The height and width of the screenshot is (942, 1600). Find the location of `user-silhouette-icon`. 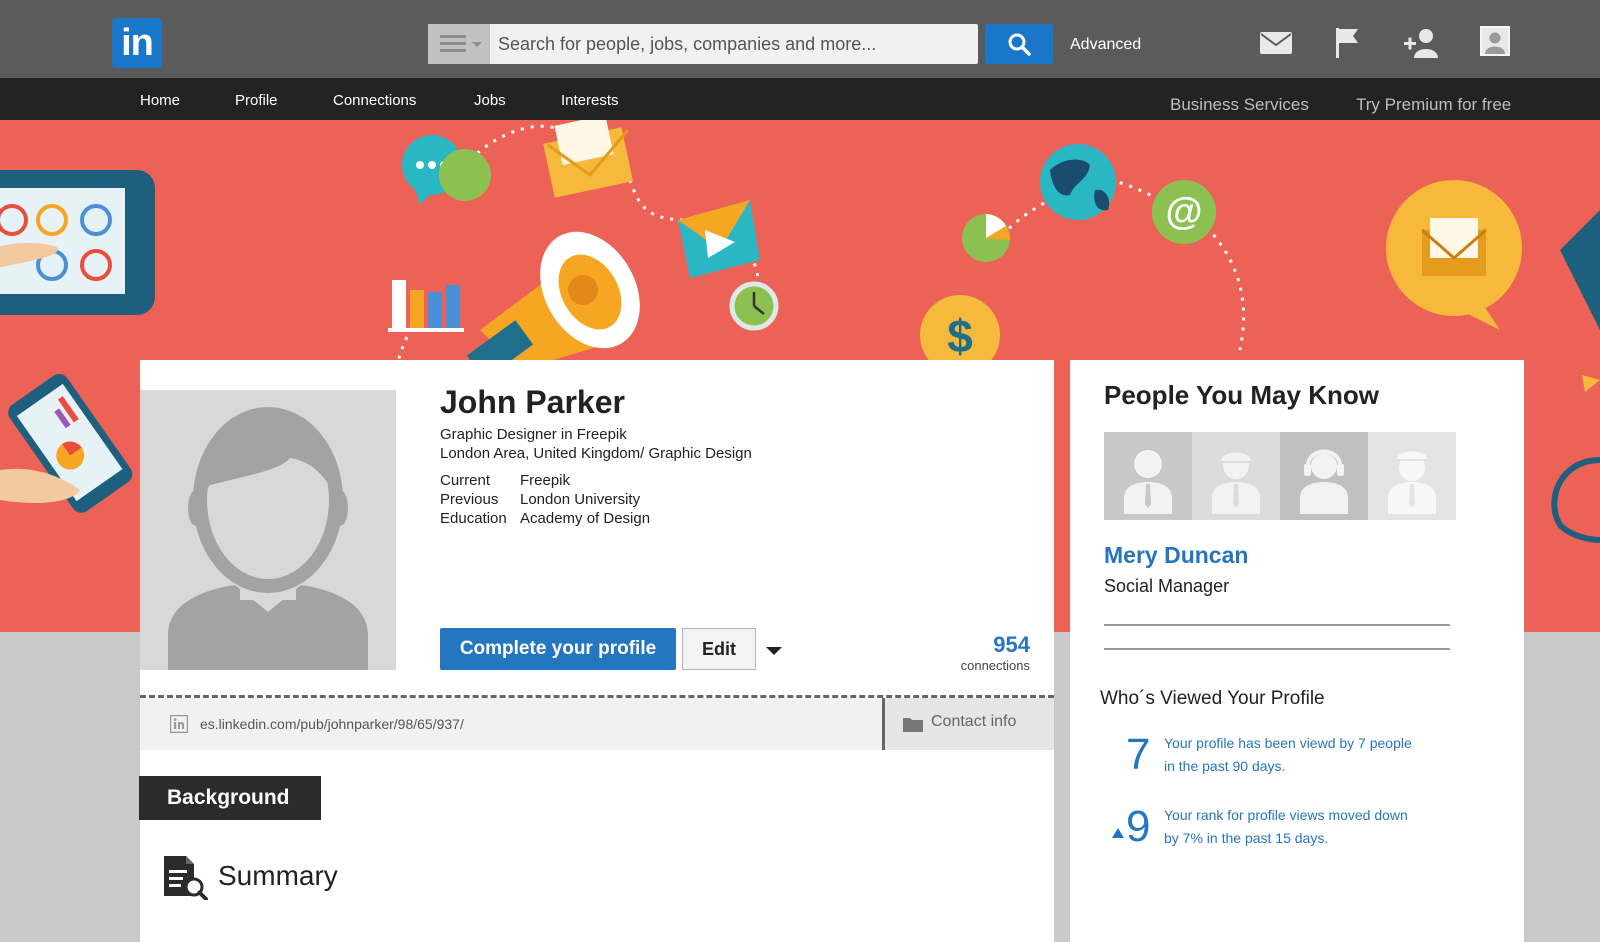

user-silhouette-icon is located at coordinates (268, 538).